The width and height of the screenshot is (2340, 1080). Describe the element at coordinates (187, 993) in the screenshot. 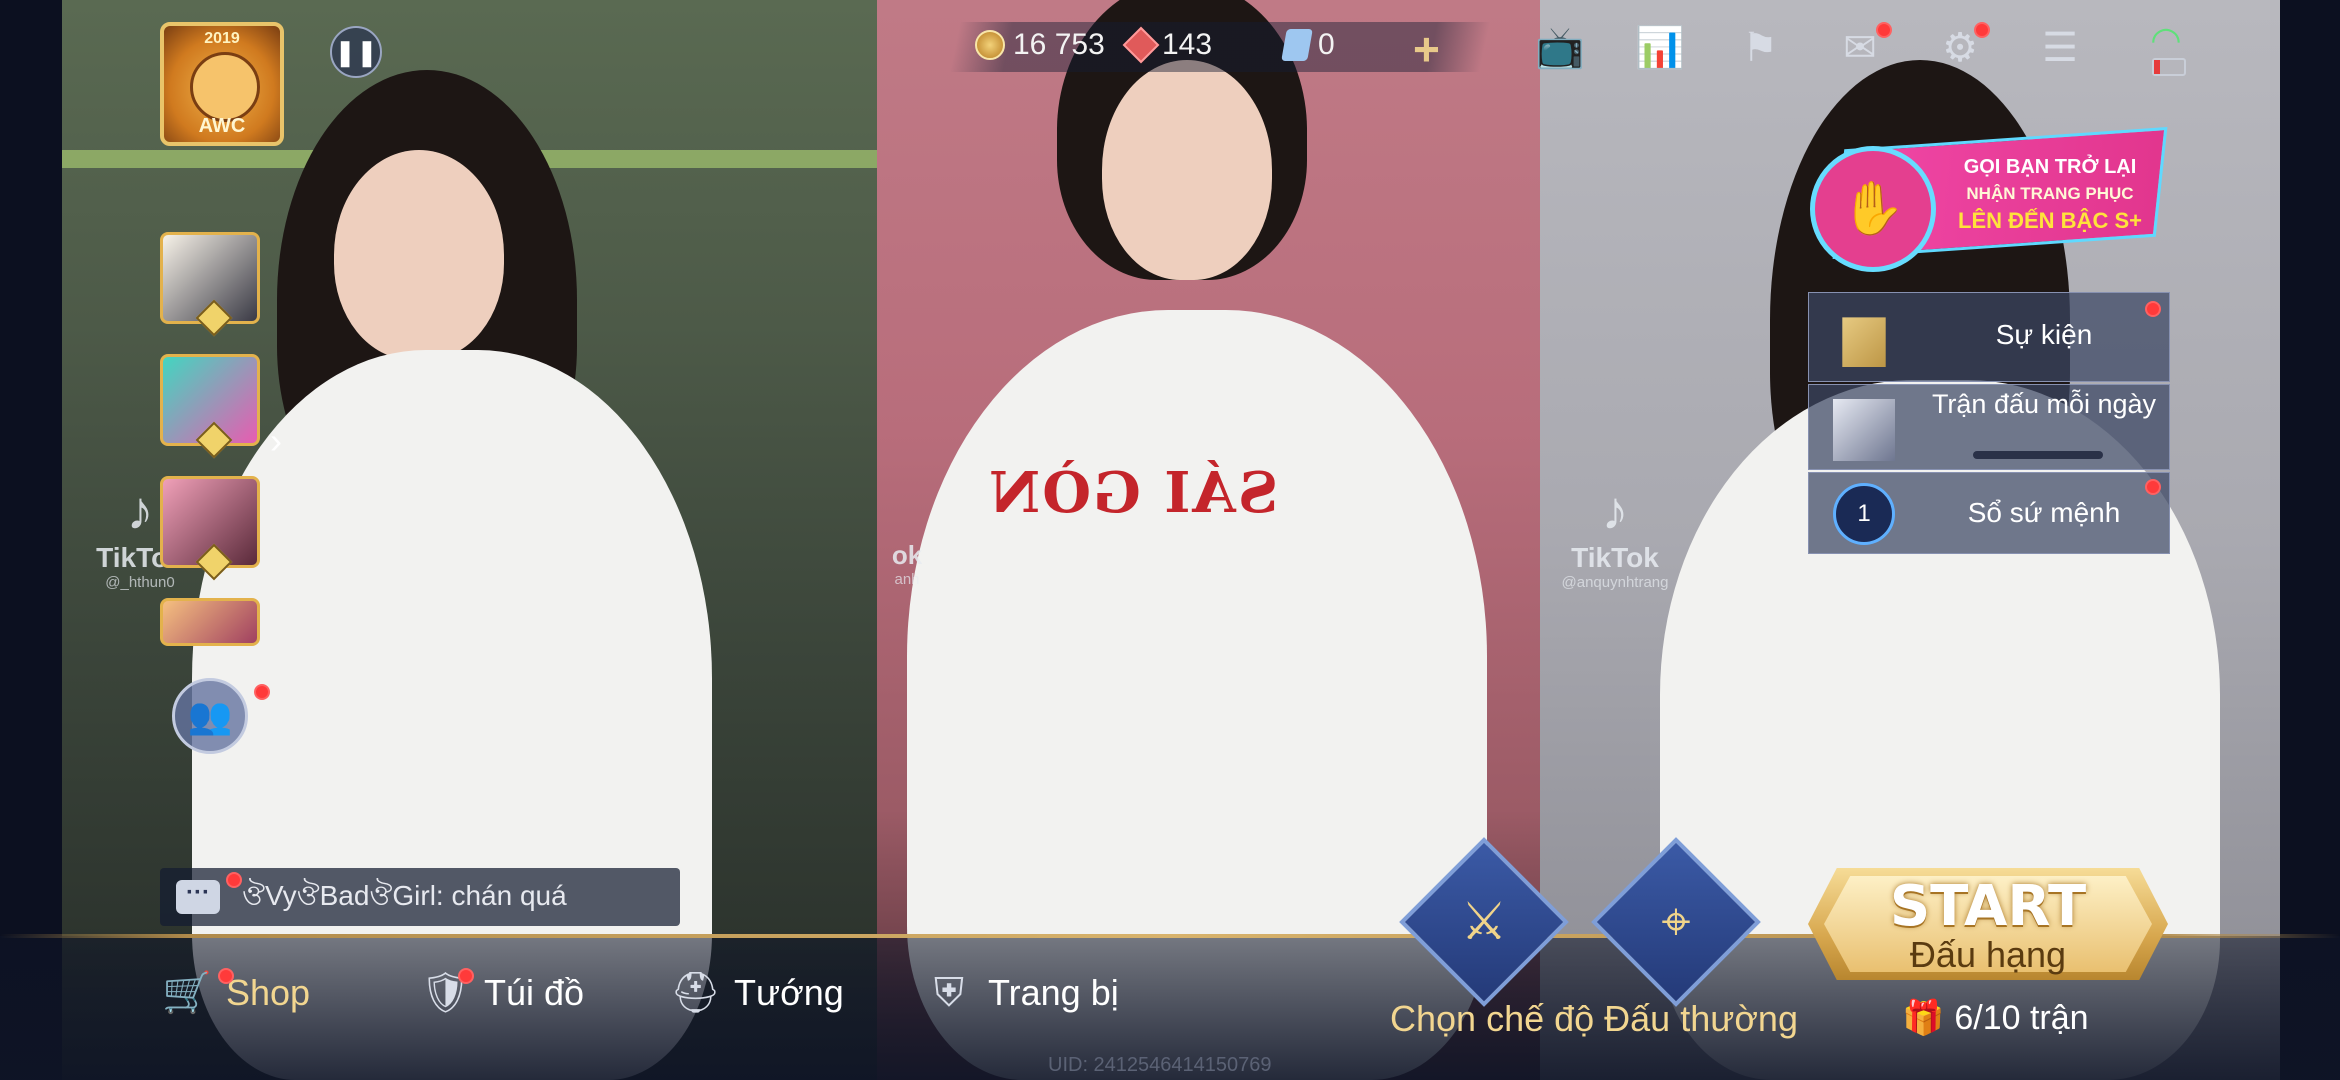

I see `shopping-cart-icon: 🛒` at that location.